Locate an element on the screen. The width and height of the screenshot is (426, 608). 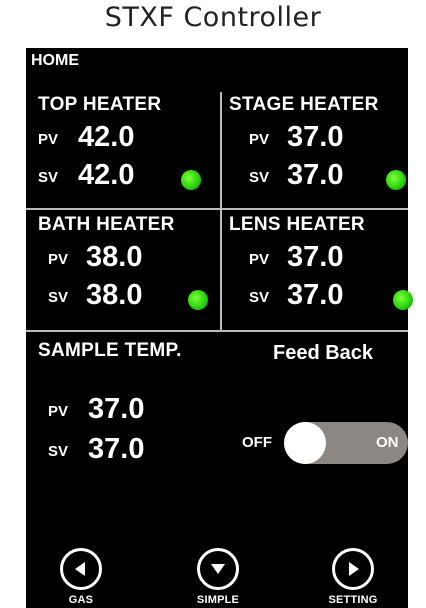
sample-temp-panel: SAMPLE TEMP. PV 37.0 SV 37.0 is located at coordinates (133, 410).